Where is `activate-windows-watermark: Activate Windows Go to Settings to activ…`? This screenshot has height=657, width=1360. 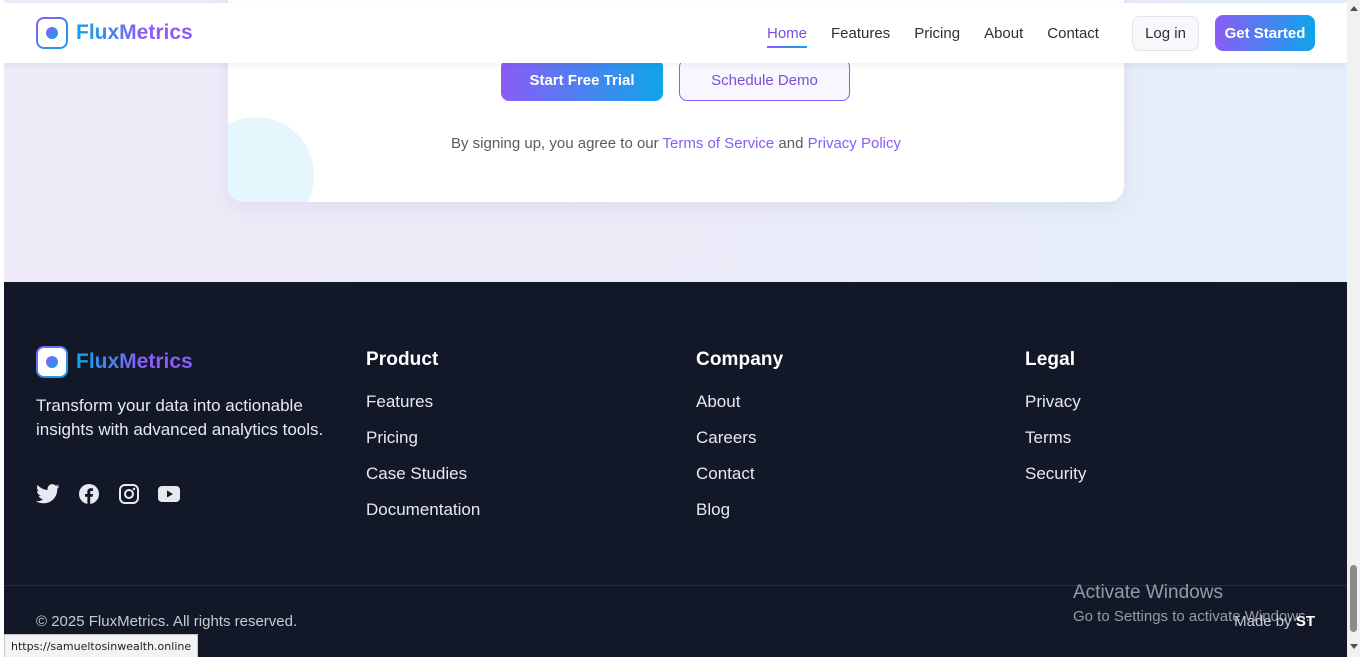
activate-windows-watermark: Activate Windows Go to Settings to activ… is located at coordinates (1191, 603).